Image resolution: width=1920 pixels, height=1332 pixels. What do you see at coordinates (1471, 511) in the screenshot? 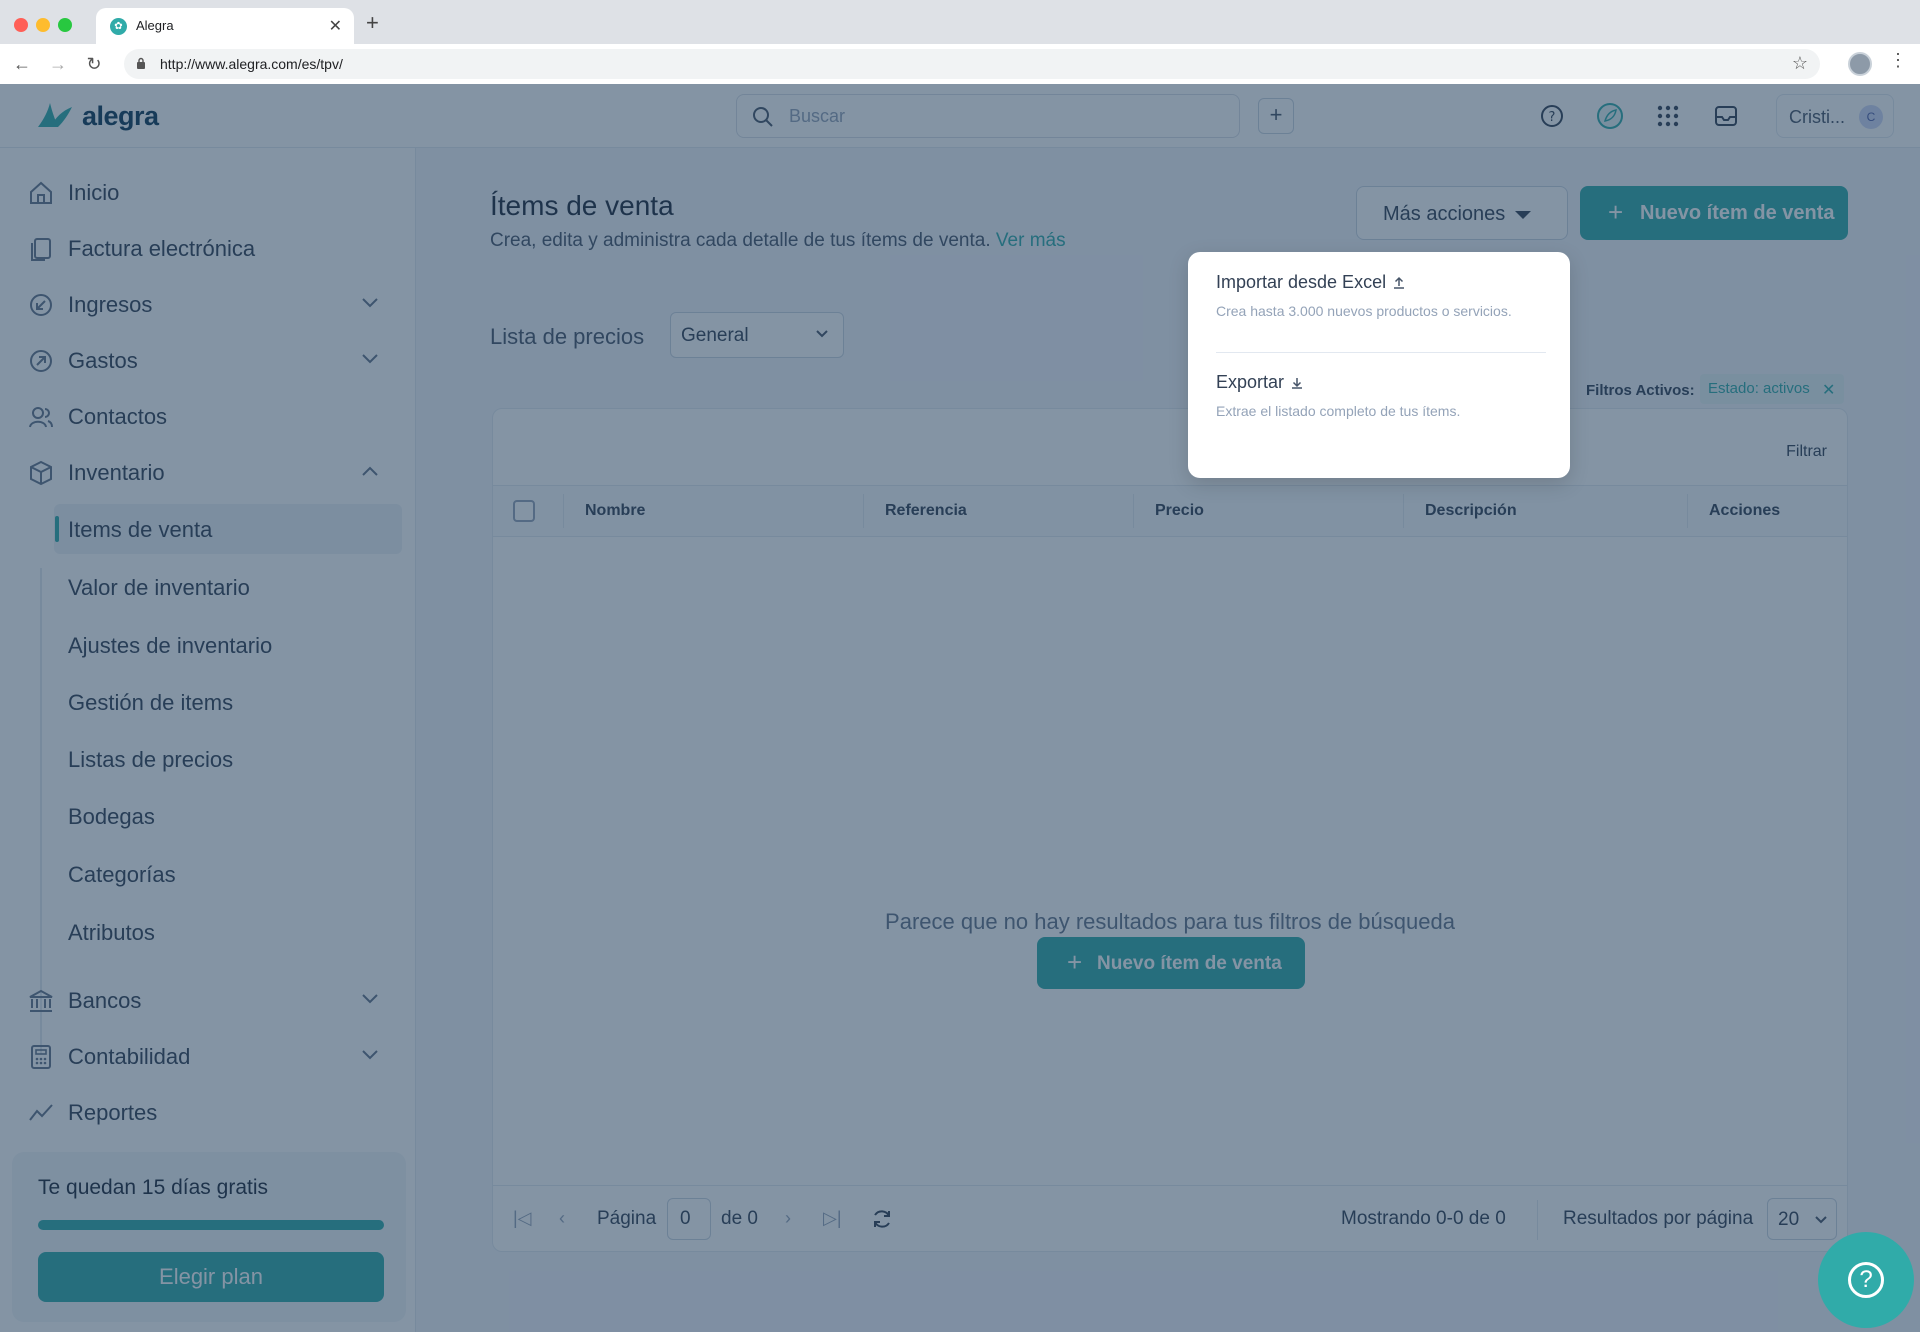
I see `column-header-descripcion: Descripción` at bounding box center [1471, 511].